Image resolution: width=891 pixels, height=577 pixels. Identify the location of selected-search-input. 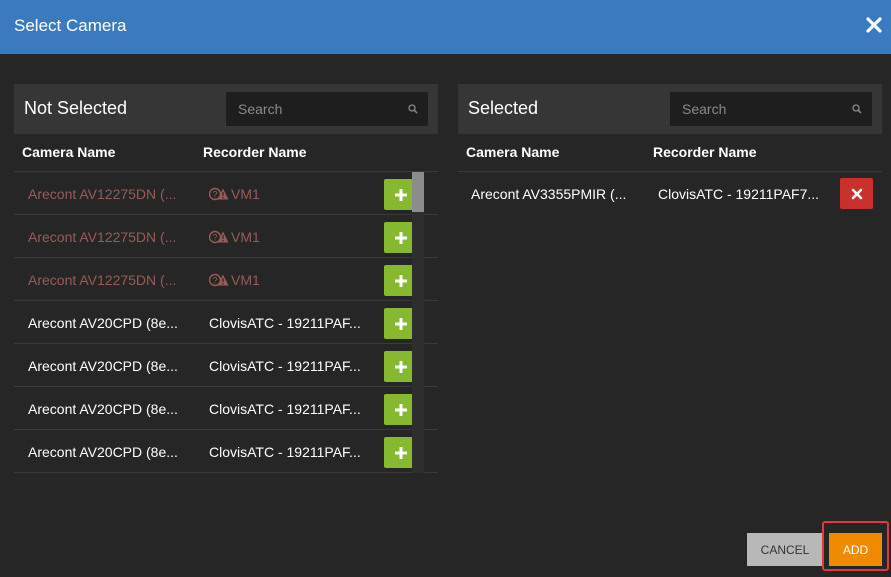
(771, 109).